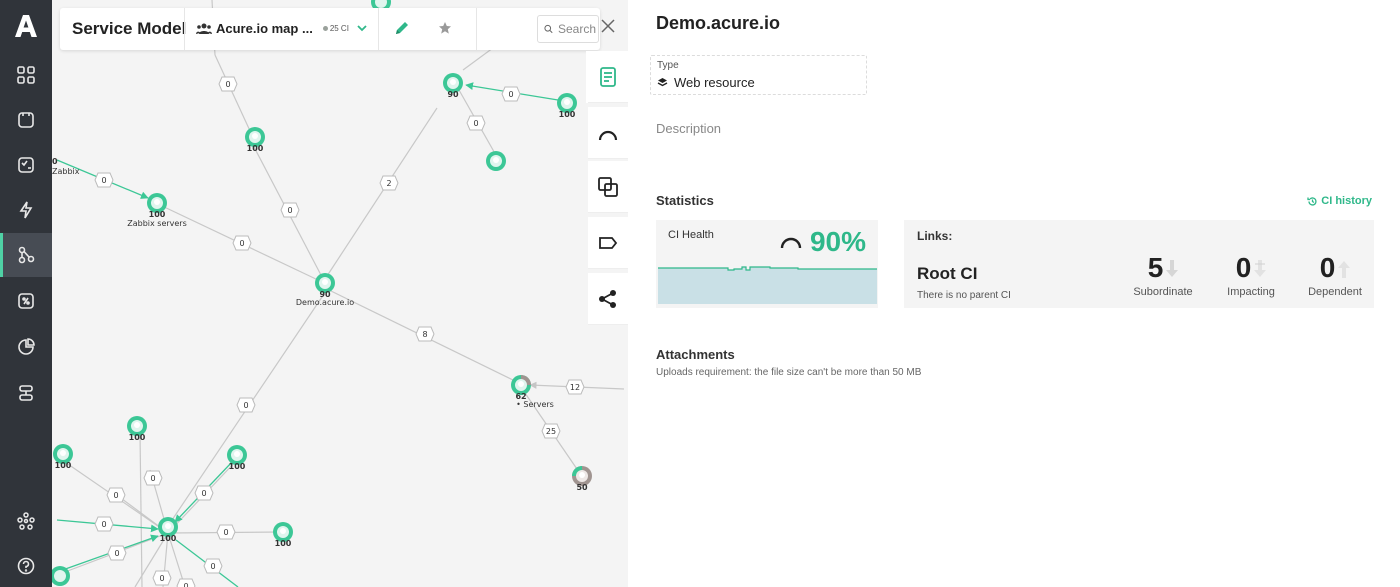 The width and height of the screenshot is (1400, 587). I want to click on tab-health, so click(608, 133).